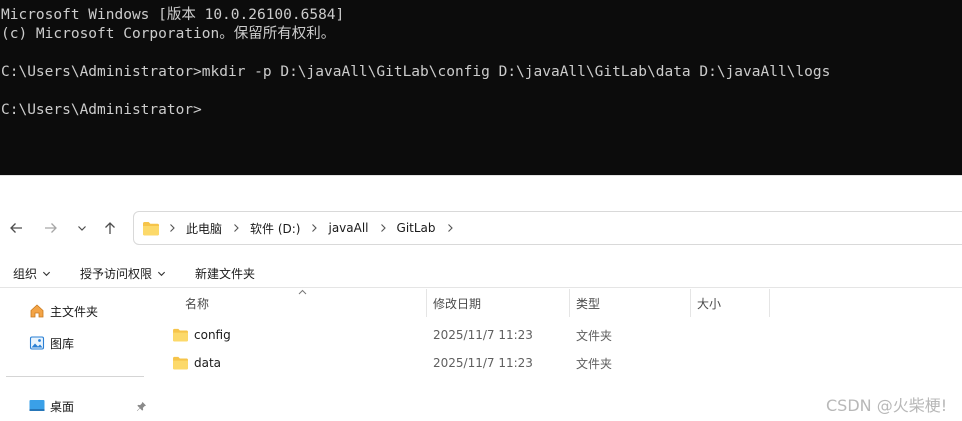 Image resolution: width=962 pixels, height=421 pixels. I want to click on organize-label: 组织, so click(25, 274).